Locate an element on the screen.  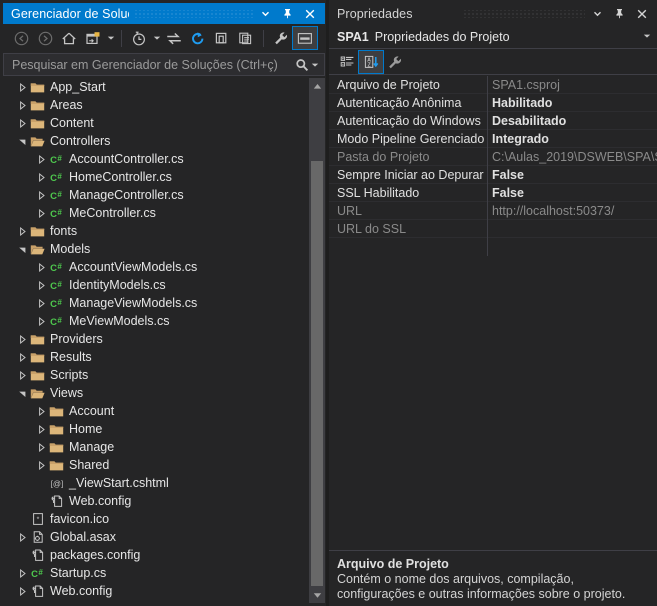
solution-explorer-search-box is located at coordinates (164, 64).